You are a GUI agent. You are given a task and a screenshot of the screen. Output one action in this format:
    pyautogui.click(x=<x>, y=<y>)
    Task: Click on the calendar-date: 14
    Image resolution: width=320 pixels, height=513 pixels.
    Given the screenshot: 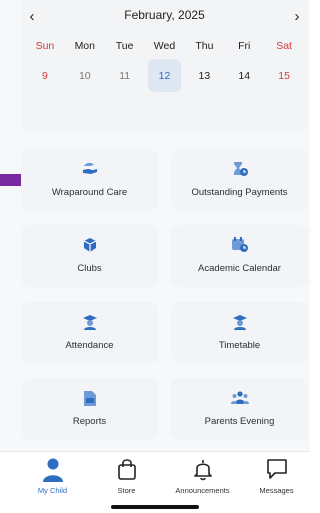 What is the action you would take?
    pyautogui.click(x=244, y=75)
    